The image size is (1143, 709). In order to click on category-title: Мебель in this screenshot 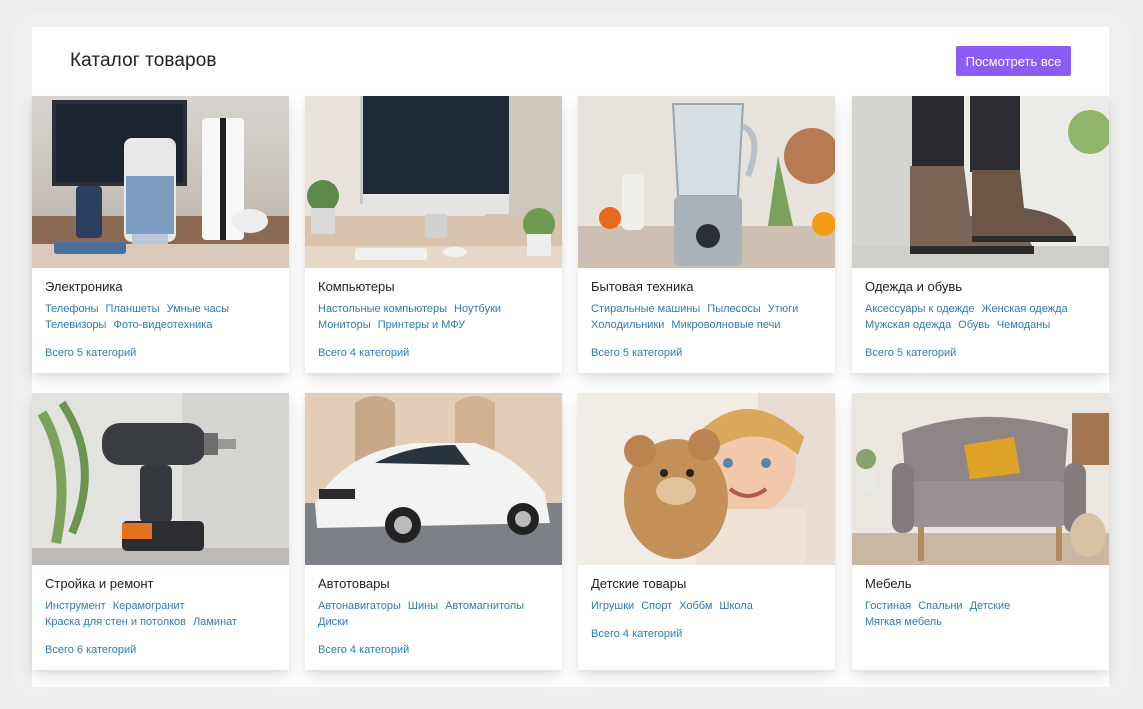, I will do `click(888, 583)`.